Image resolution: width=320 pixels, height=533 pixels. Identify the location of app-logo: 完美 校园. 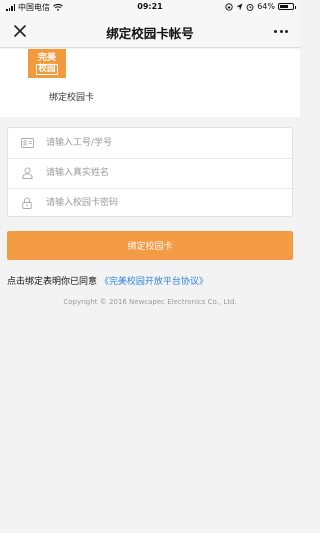
(47, 63).